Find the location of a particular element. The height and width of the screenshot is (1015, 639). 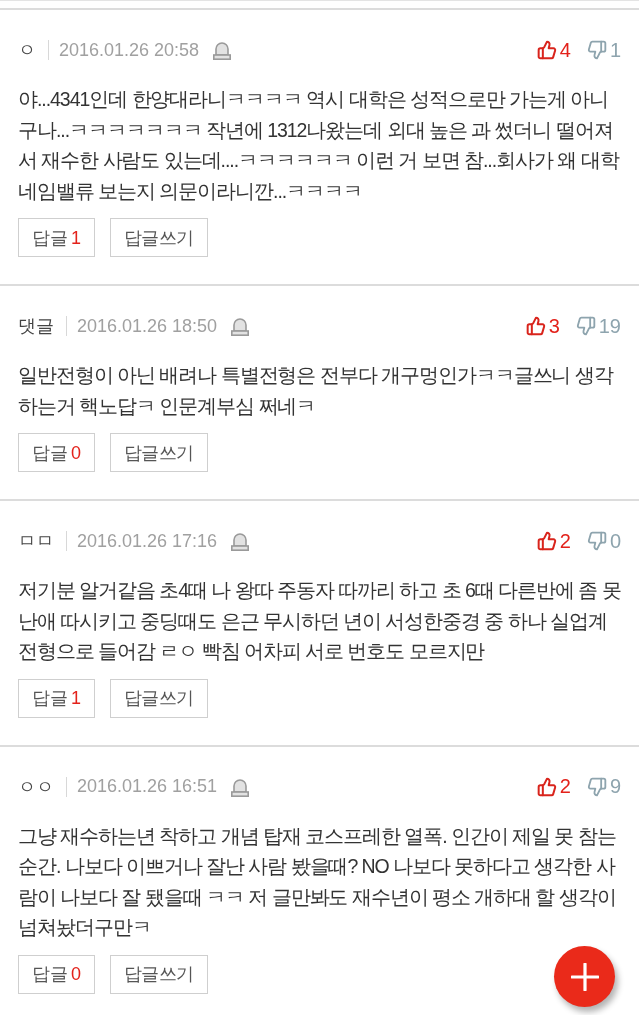

like-button: 4 is located at coordinates (553, 50).